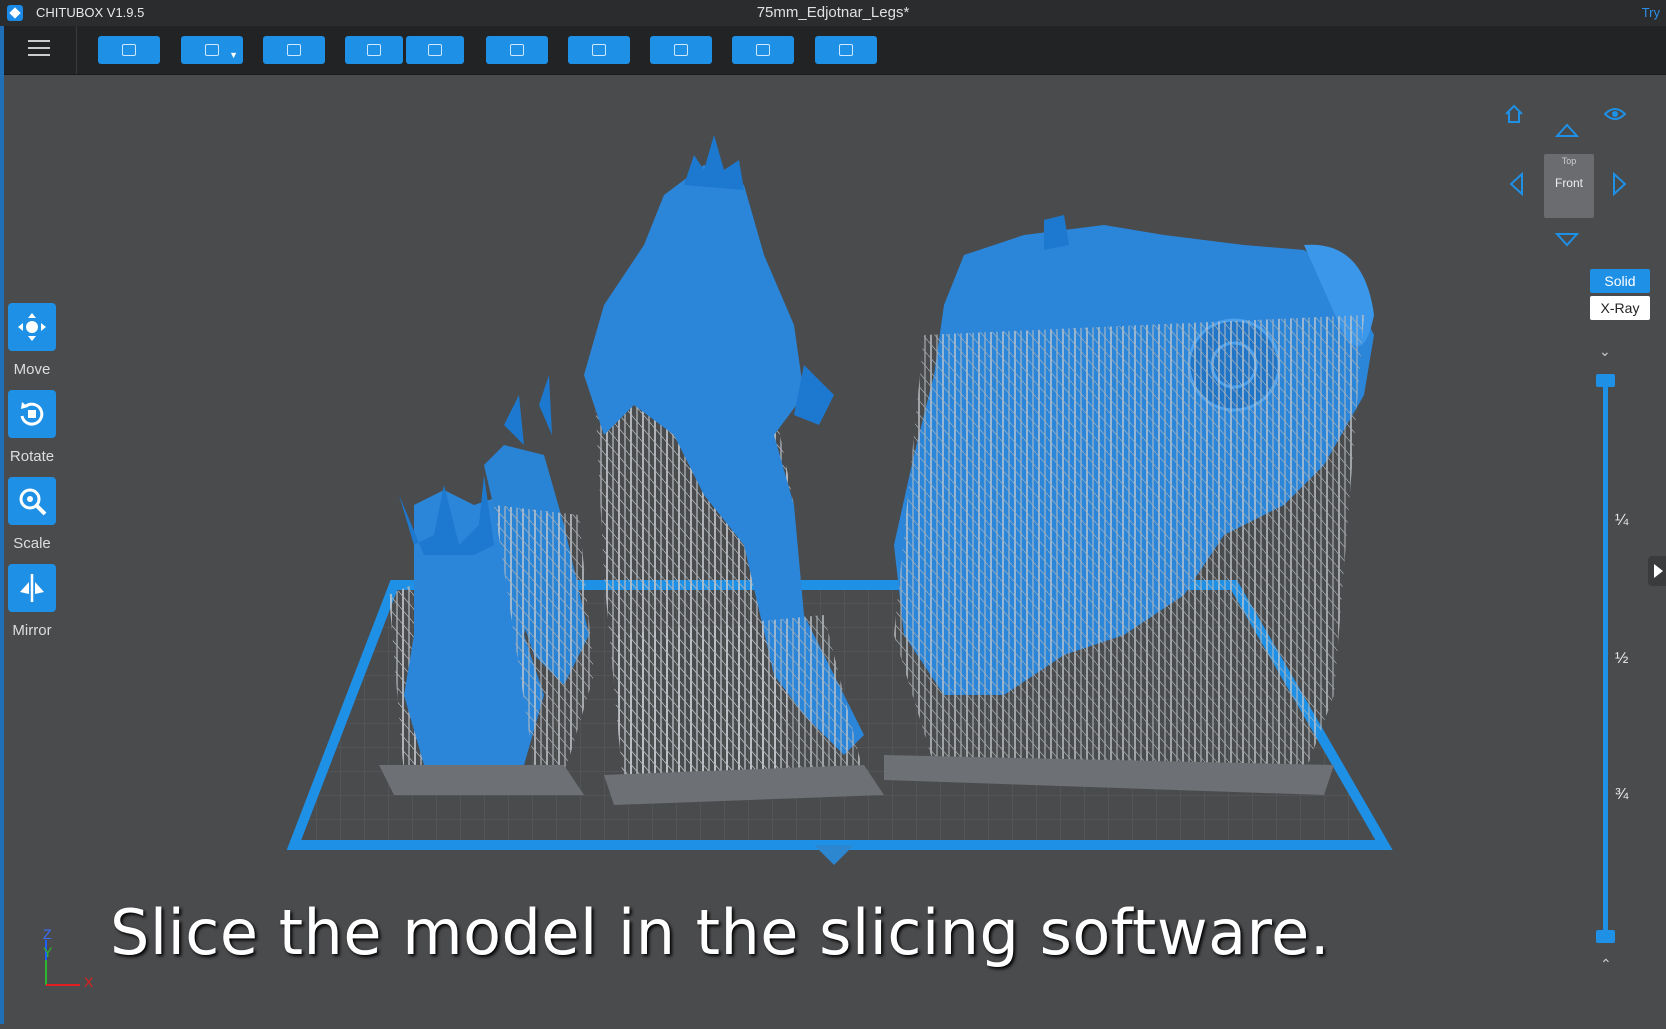  I want to click on layer-slider-top-handle, so click(1605, 380).